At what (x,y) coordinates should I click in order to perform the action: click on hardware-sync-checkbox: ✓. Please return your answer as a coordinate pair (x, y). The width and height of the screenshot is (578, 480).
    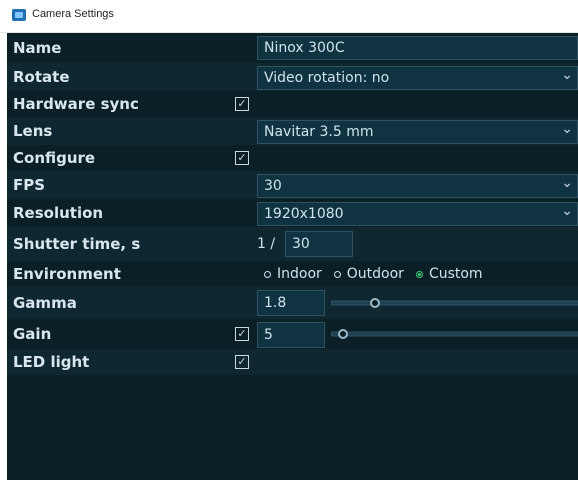
    Looking at the image, I should click on (242, 104).